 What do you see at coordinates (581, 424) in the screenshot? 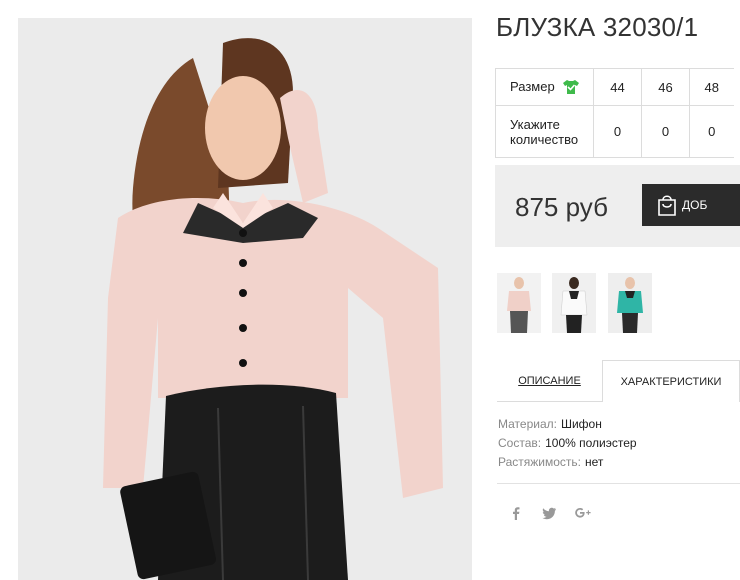
I see `characteristic-value: Шифон` at bounding box center [581, 424].